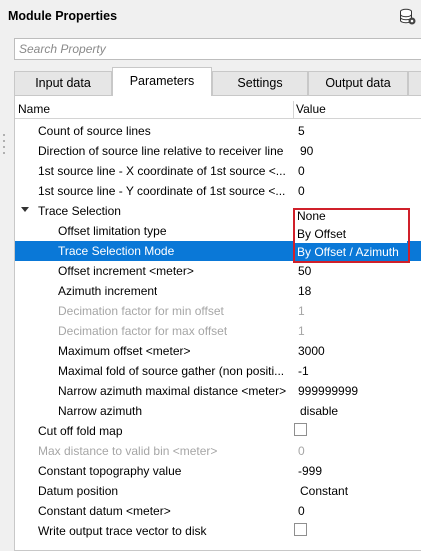 This screenshot has height=551, width=421. I want to click on property-row-disabled: Max distance to valid bin <meter> 0, so click(218, 451).